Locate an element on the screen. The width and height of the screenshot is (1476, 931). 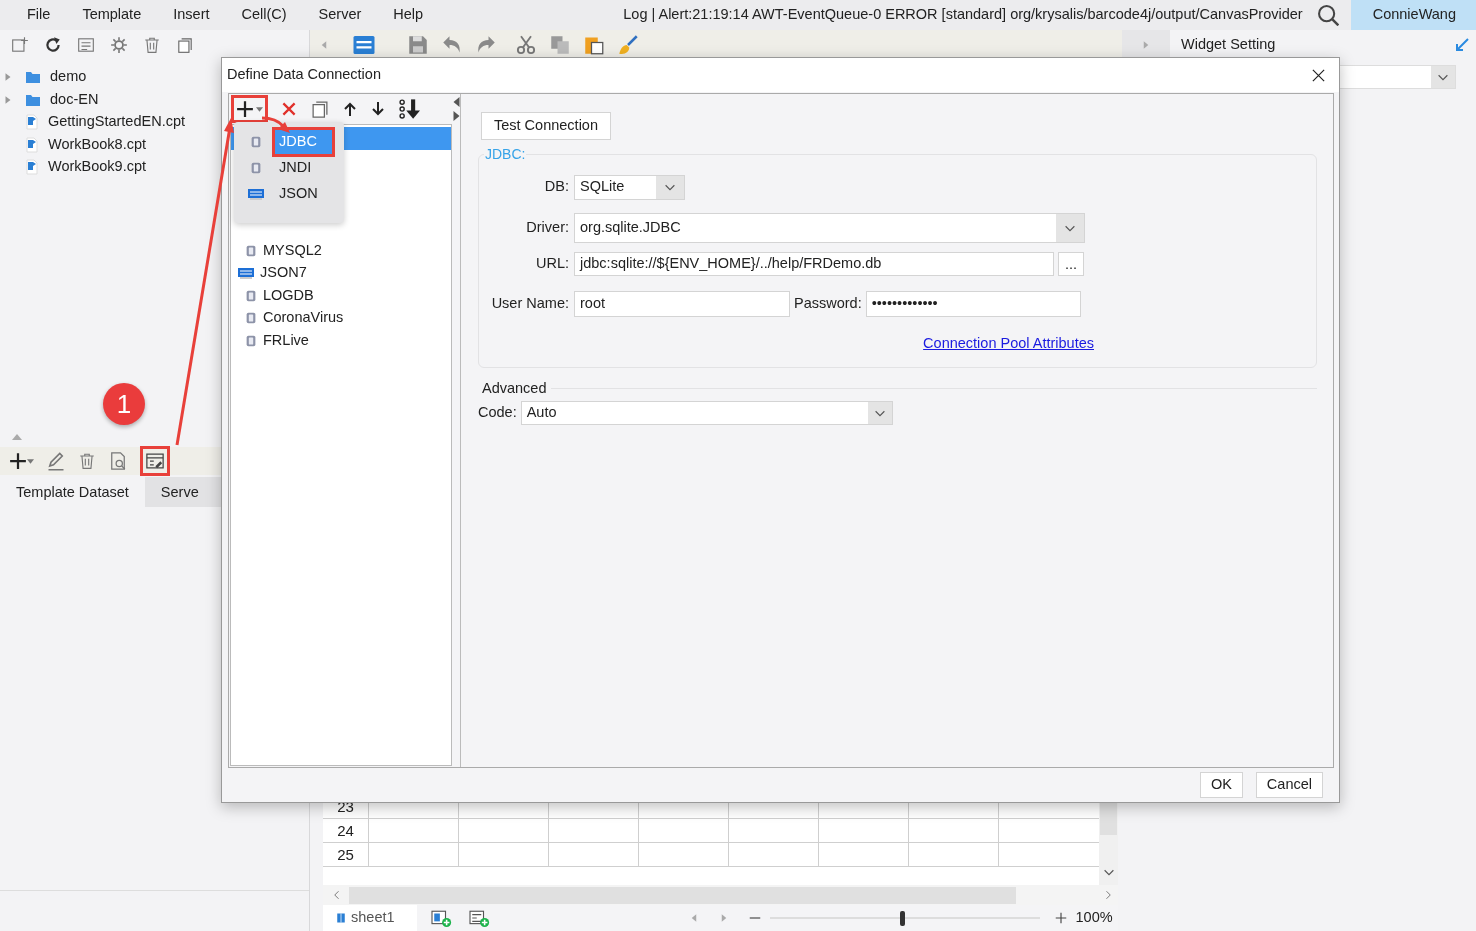
field-label: URL: is located at coordinates (552, 262).